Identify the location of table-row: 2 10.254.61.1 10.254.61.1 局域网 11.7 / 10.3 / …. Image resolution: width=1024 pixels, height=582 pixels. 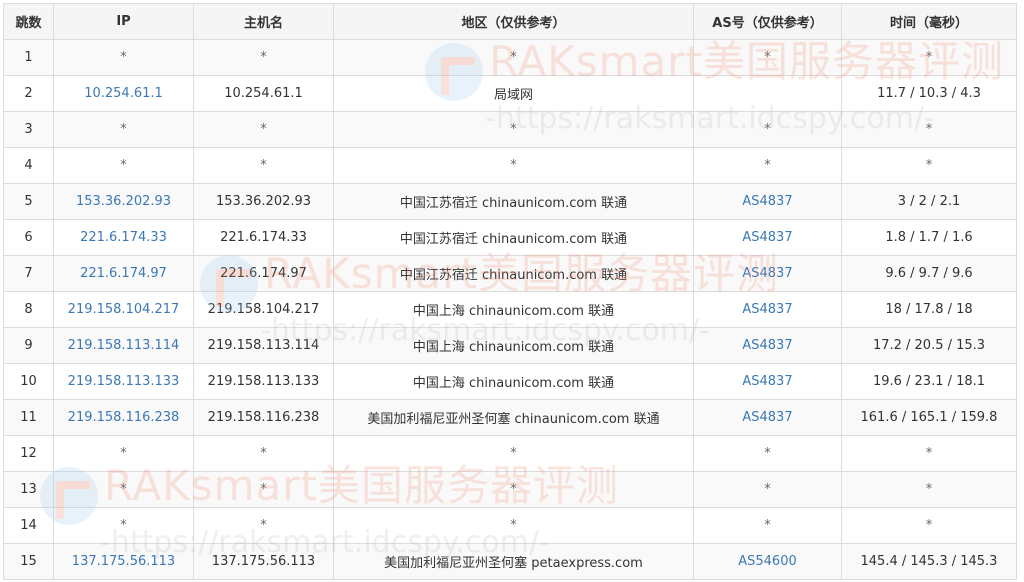
(510, 93).